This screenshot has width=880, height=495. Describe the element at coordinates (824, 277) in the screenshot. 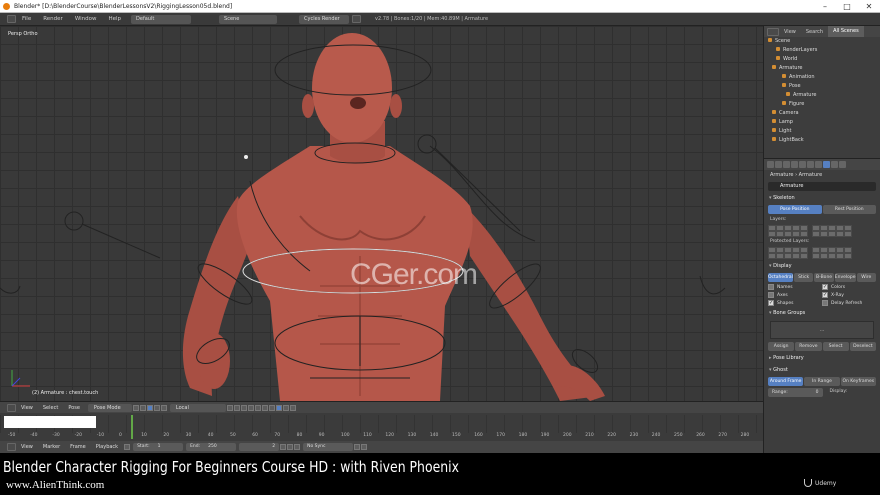

I see `bbone-button: B-Bone` at that location.